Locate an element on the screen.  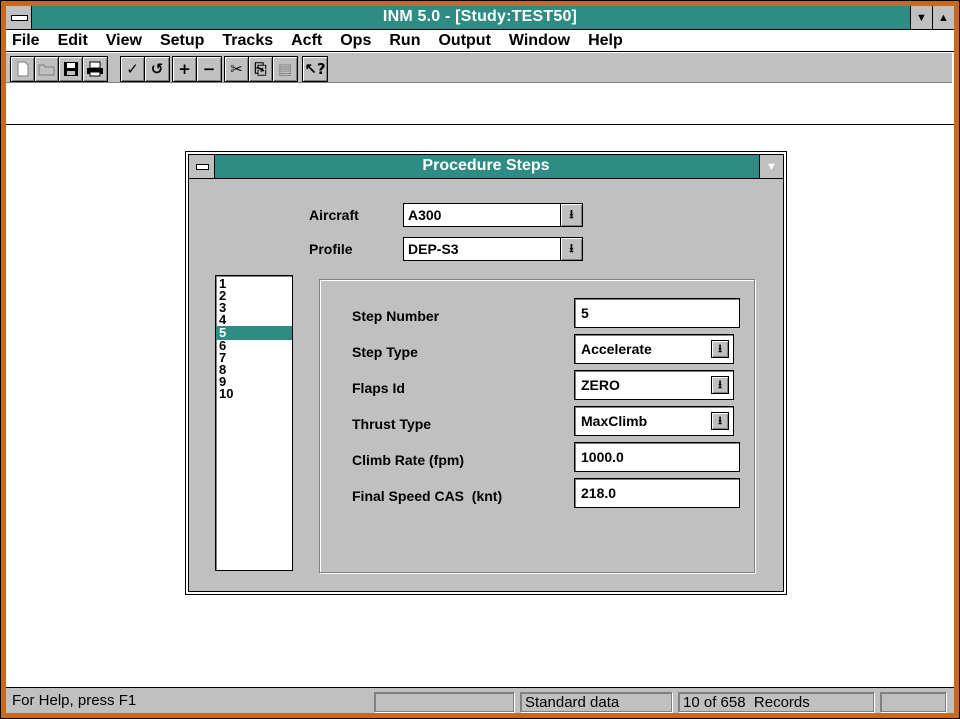
toolbar: ✓ ↺ + − ✂ ⎘ ▤ ↖? is located at coordinates (479, 68).